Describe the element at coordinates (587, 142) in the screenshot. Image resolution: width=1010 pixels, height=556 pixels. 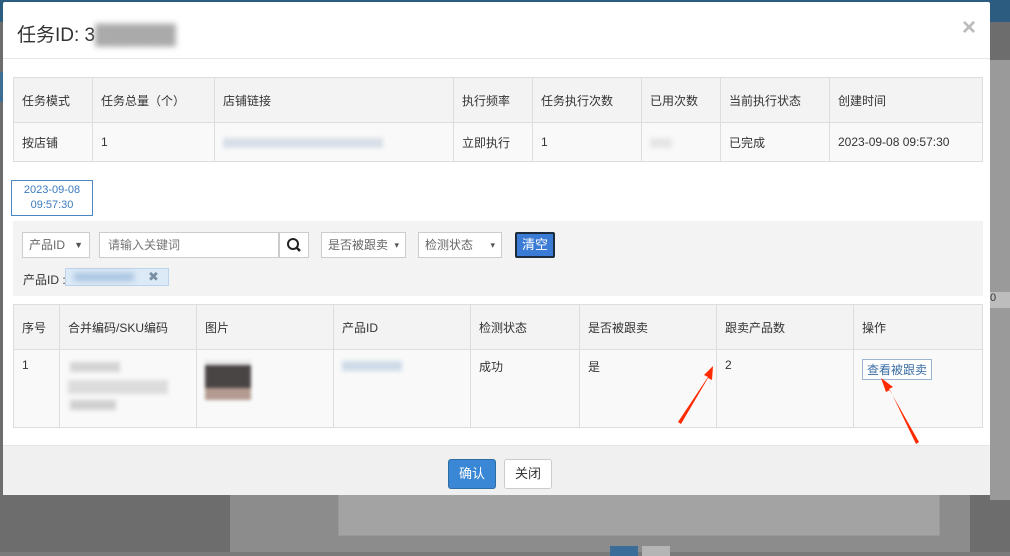
I see `task-exec-count: 1` at that location.